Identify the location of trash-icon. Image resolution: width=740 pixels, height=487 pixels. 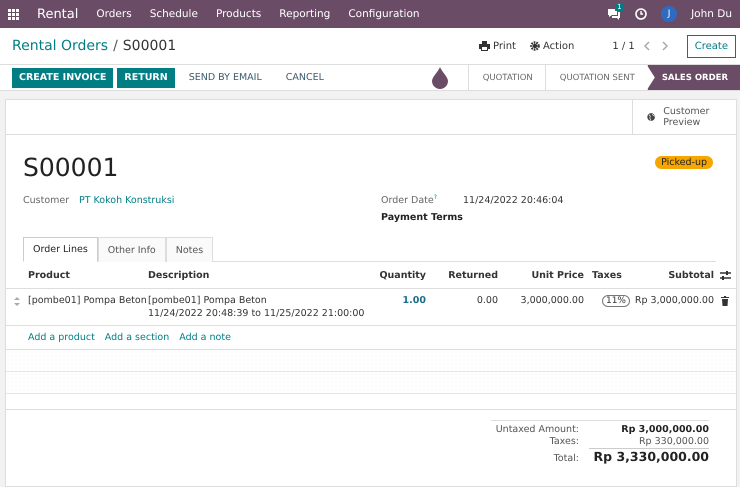
(725, 301).